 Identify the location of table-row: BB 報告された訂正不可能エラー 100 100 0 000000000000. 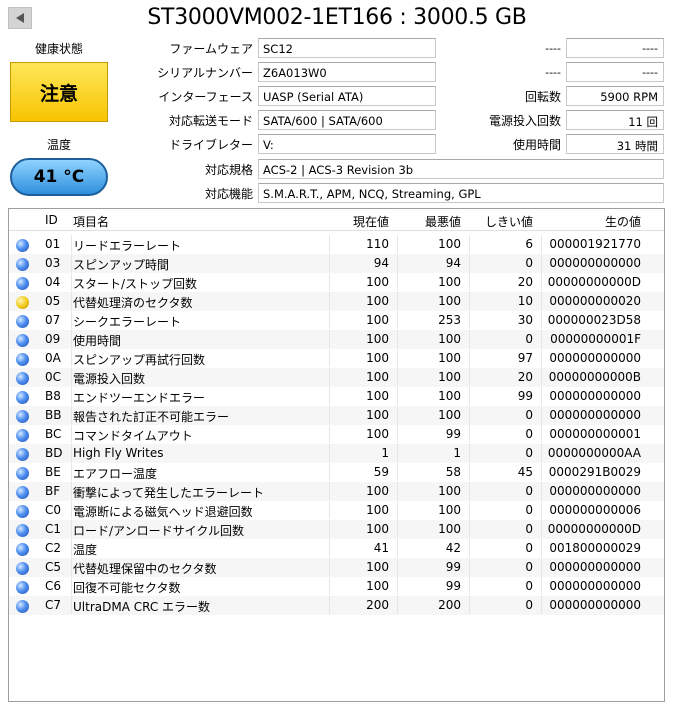
(336, 415).